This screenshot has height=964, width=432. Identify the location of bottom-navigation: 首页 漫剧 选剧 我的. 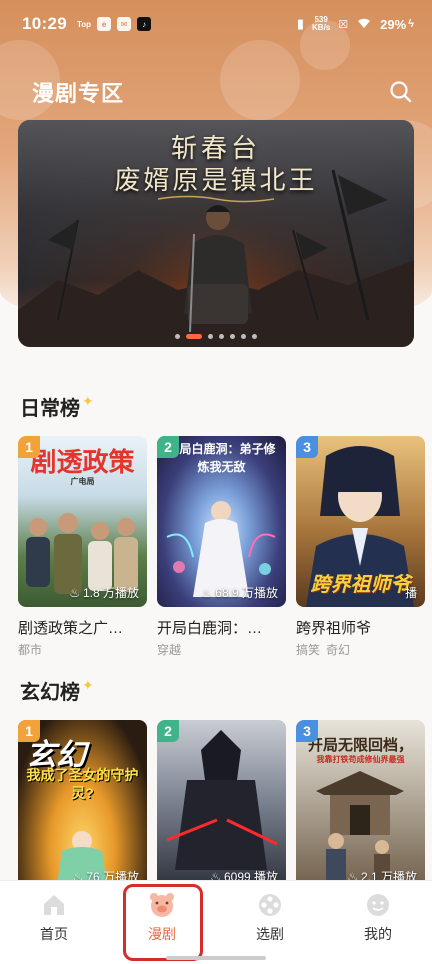
(216, 922).